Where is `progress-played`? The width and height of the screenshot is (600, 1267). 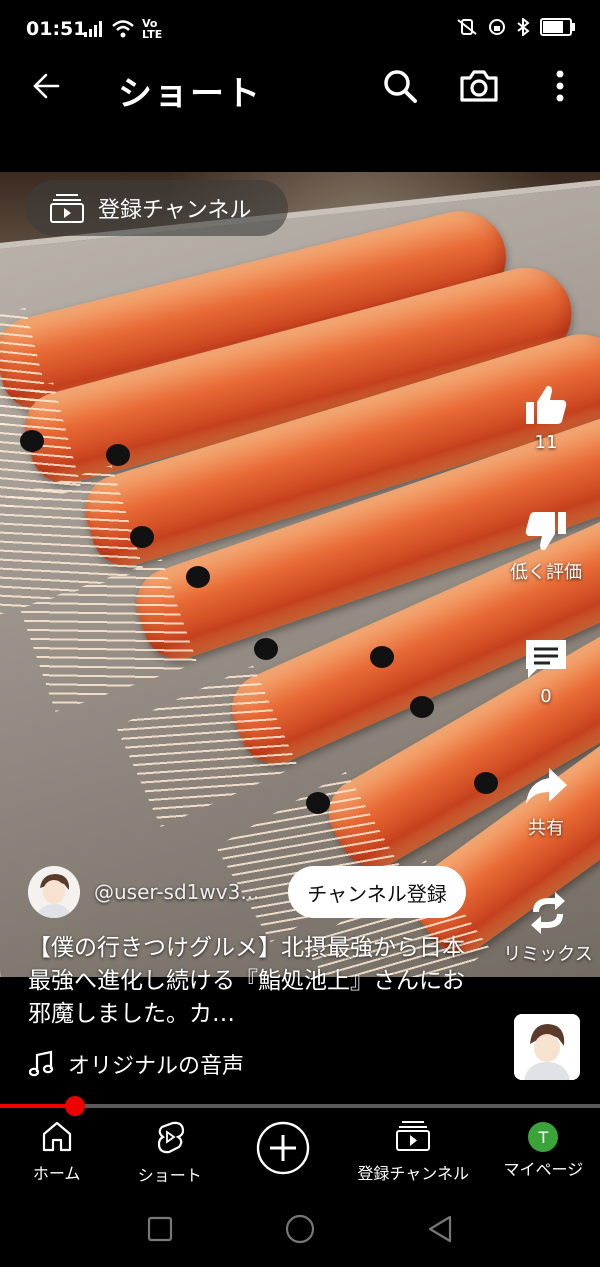 progress-played is located at coordinates (37, 1106).